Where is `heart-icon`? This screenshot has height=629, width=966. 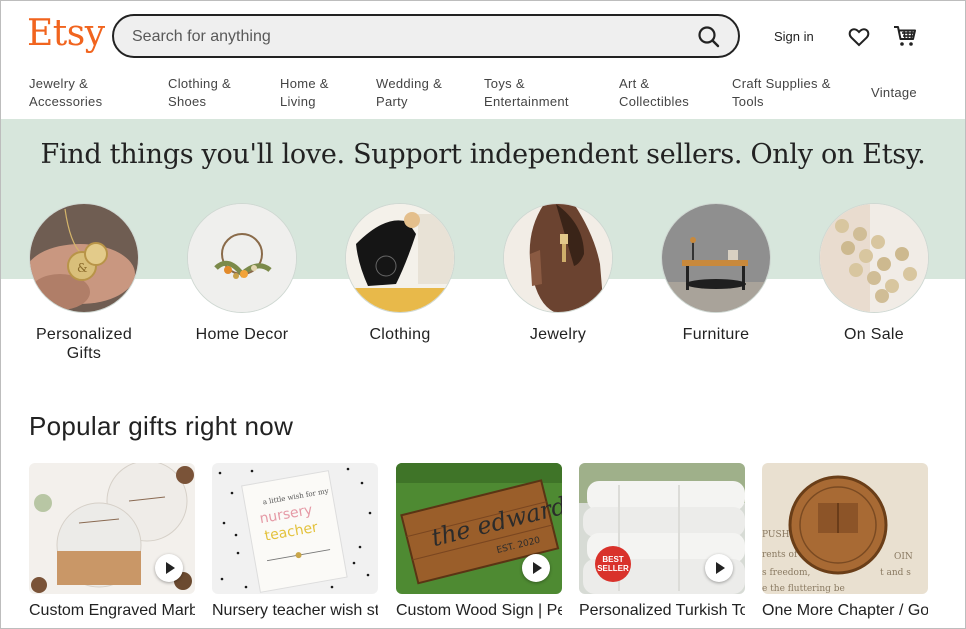
heart-icon is located at coordinates (859, 37).